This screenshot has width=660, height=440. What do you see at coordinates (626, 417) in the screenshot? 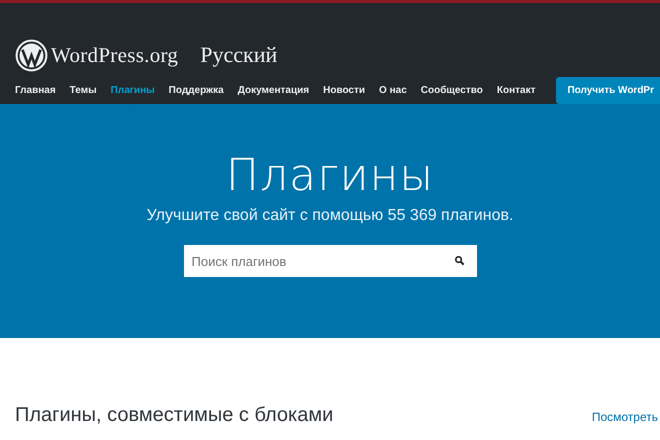
I see `see-all-link: Посмотреть` at bounding box center [626, 417].